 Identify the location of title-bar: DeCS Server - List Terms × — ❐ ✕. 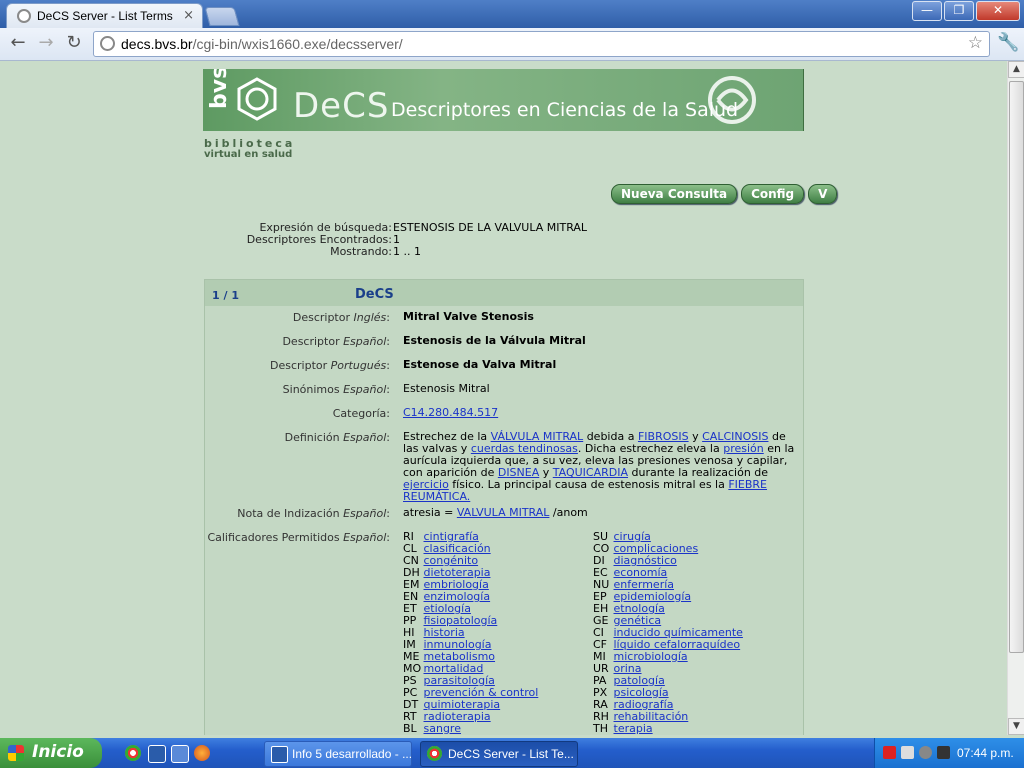
(512, 14).